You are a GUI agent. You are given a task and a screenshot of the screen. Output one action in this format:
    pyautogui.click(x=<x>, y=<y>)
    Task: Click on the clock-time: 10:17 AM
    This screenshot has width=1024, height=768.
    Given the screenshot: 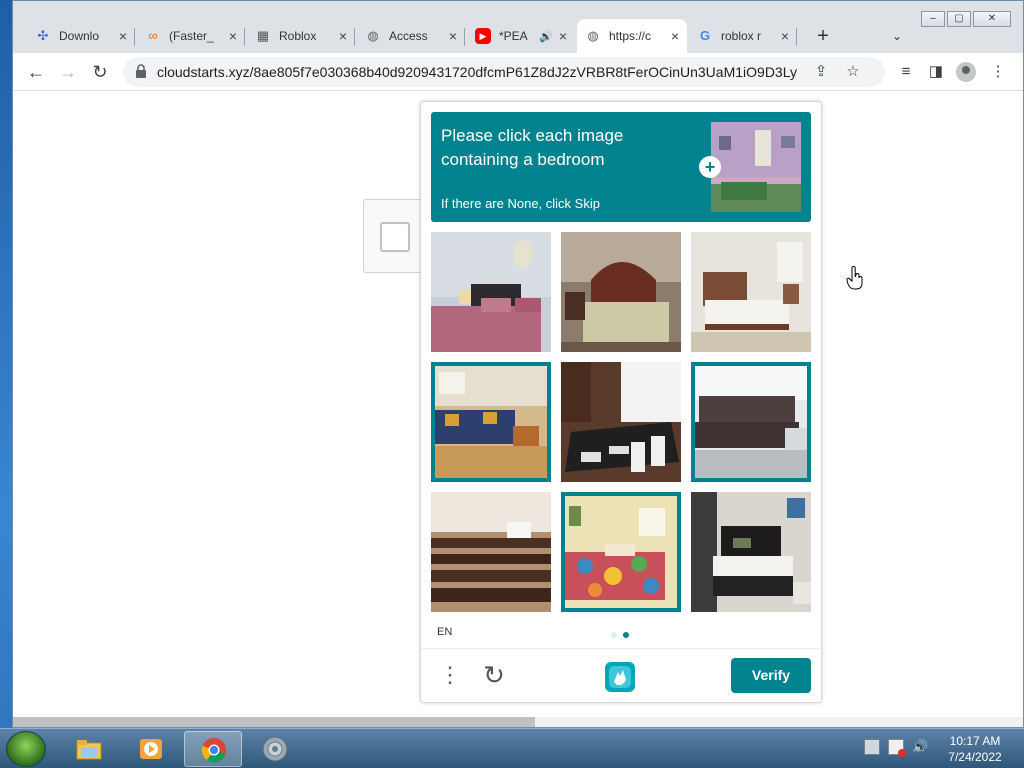 What is the action you would take?
    pyautogui.click(x=975, y=741)
    